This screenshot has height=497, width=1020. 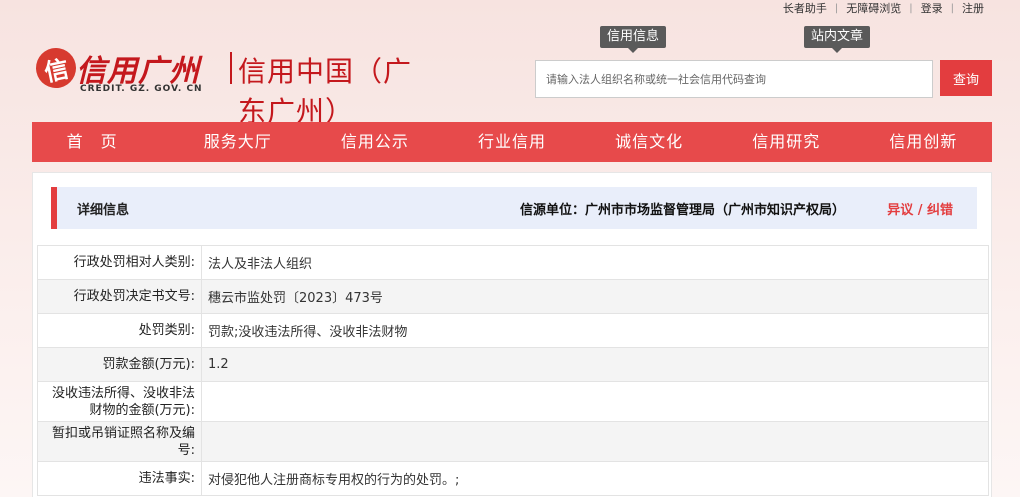 I want to click on row-label: 行政处罚决定书文号:, so click(x=119, y=296).